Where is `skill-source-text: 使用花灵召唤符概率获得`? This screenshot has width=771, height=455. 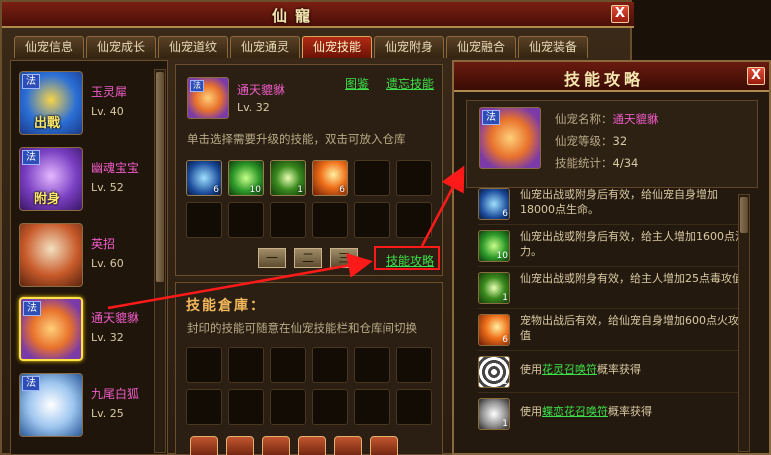
skill-source-text: 使用花灵召唤符概率获得 is located at coordinates (633, 369).